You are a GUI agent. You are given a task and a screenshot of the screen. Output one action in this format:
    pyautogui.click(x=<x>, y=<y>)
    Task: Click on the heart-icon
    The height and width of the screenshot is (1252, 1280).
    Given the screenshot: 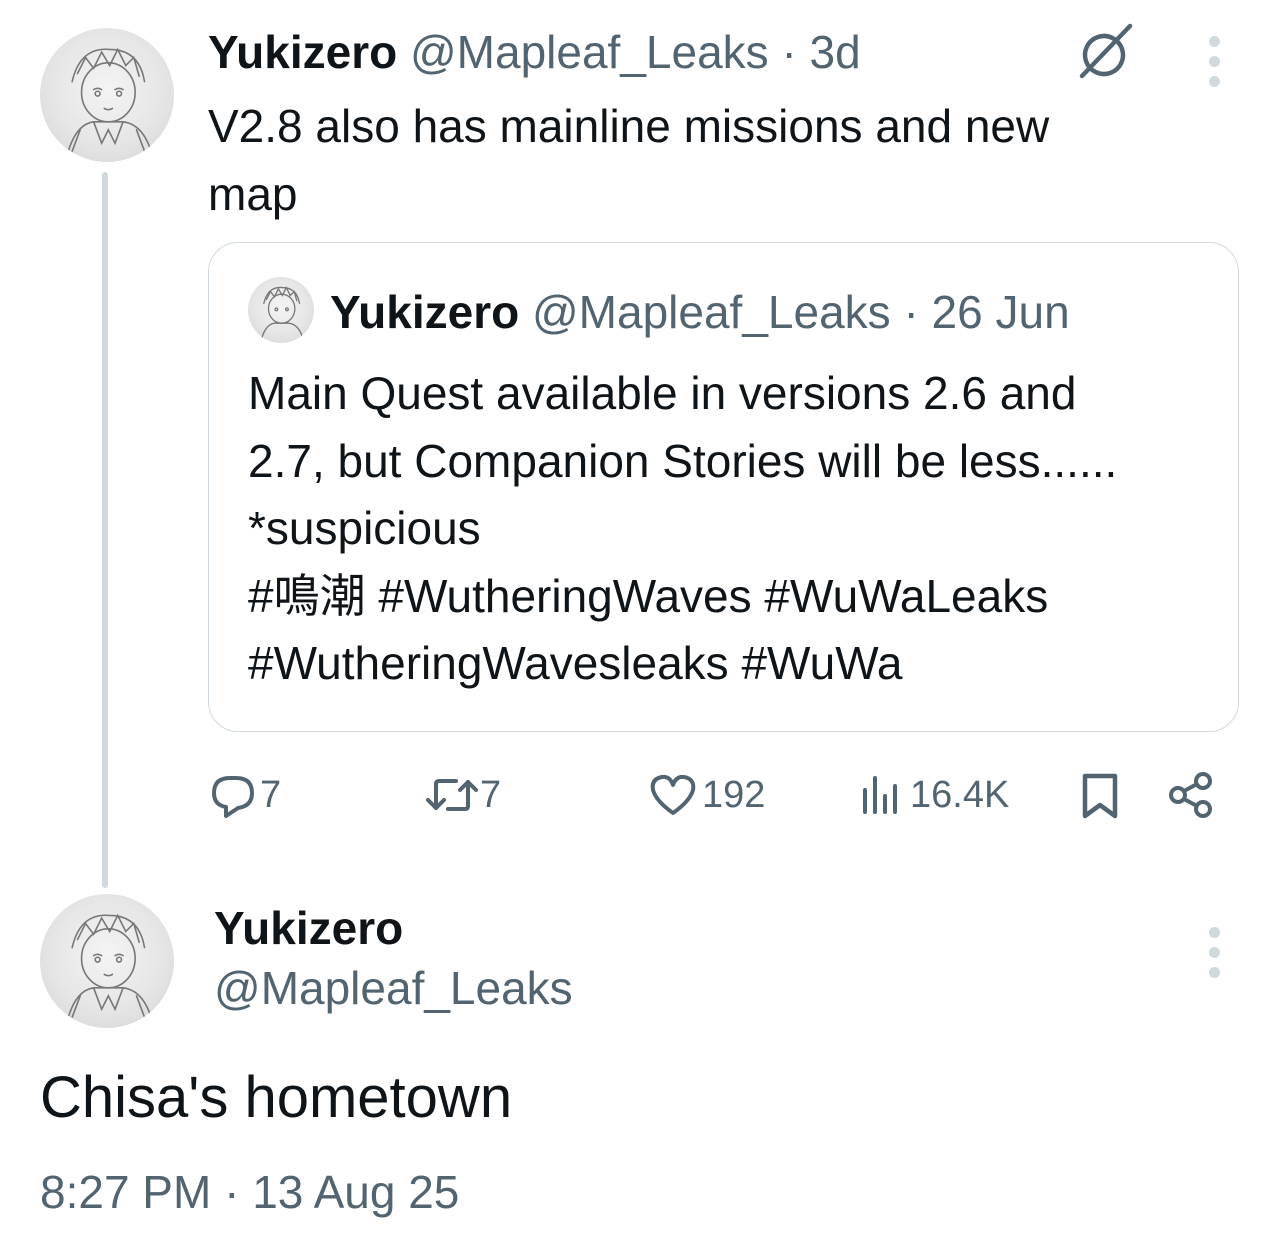 What is the action you would take?
    pyautogui.click(x=673, y=794)
    